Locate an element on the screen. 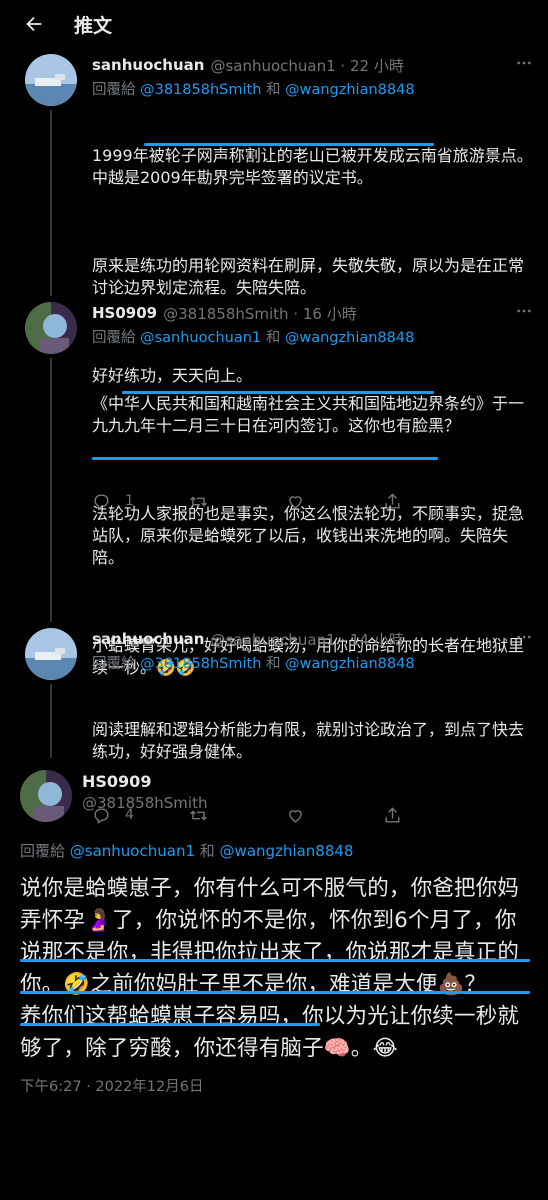 The image size is (548, 1200). author-handle-time: @381858hSmith · 16 小時 is located at coordinates (260, 313).